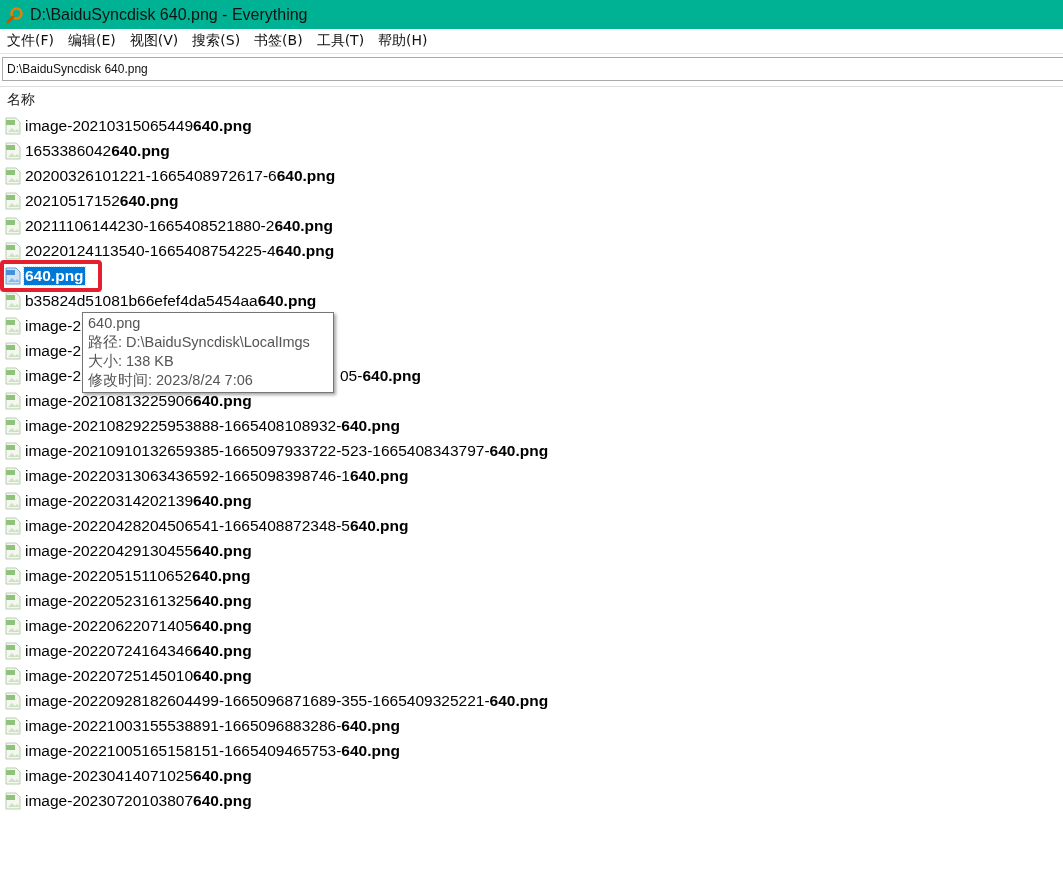 The image size is (1063, 874). Describe the element at coordinates (179, 225) in the screenshot. I see `file-name: 20211106144230-1665408521880-2640.png` at that location.